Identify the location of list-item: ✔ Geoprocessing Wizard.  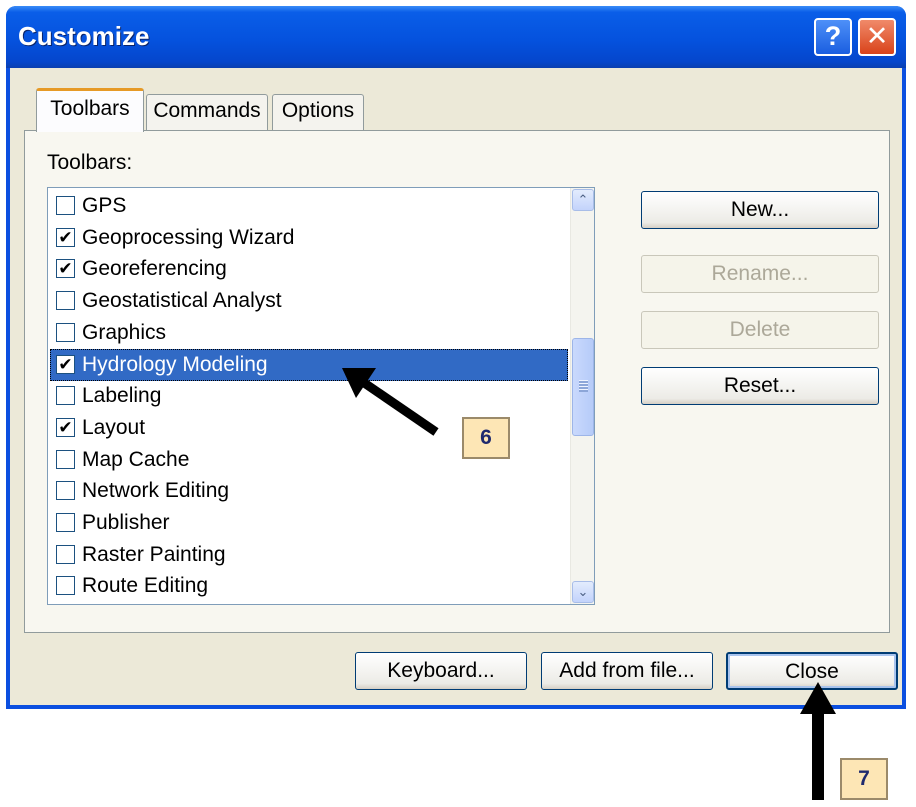
(309, 238).